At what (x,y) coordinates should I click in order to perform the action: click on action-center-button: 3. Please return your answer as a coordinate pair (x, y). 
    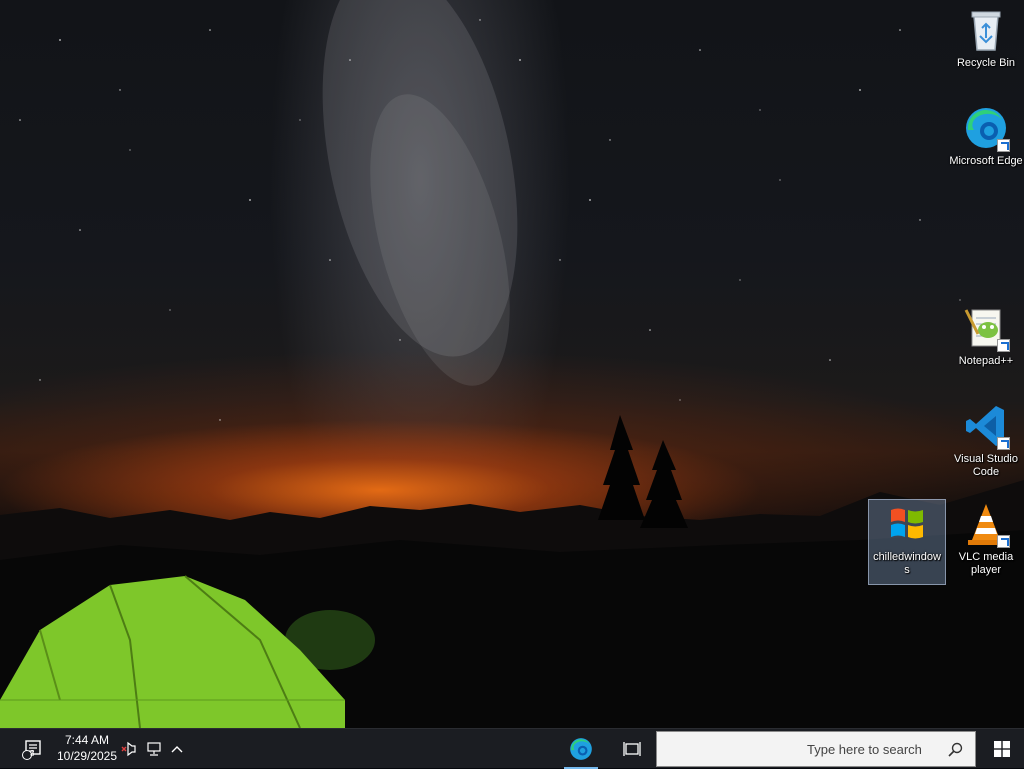
    Looking at the image, I should click on (32, 749).